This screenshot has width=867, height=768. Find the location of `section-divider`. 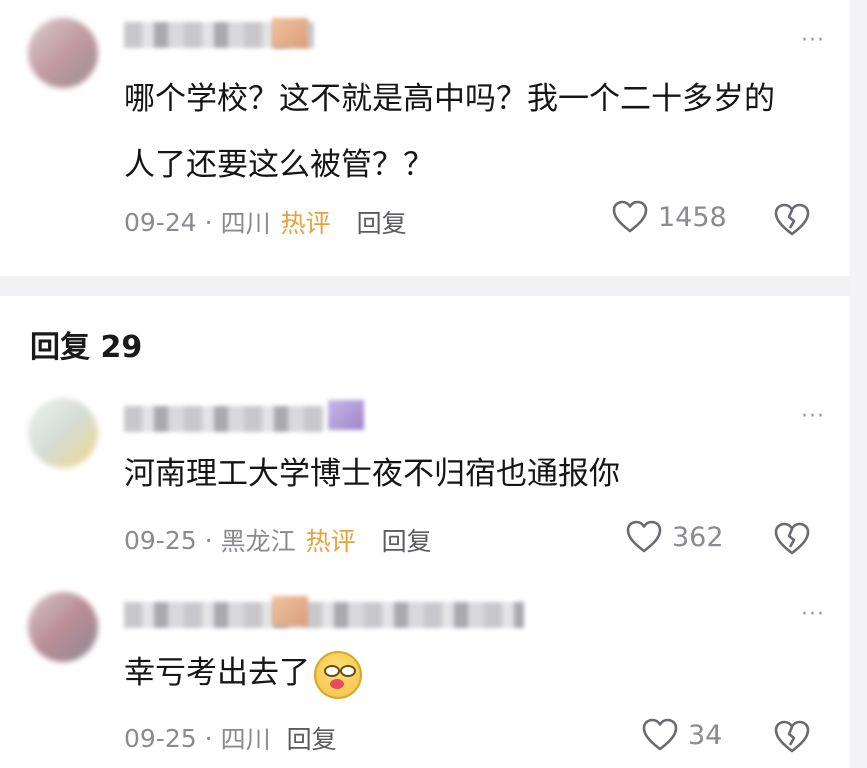

section-divider is located at coordinates (433, 286).